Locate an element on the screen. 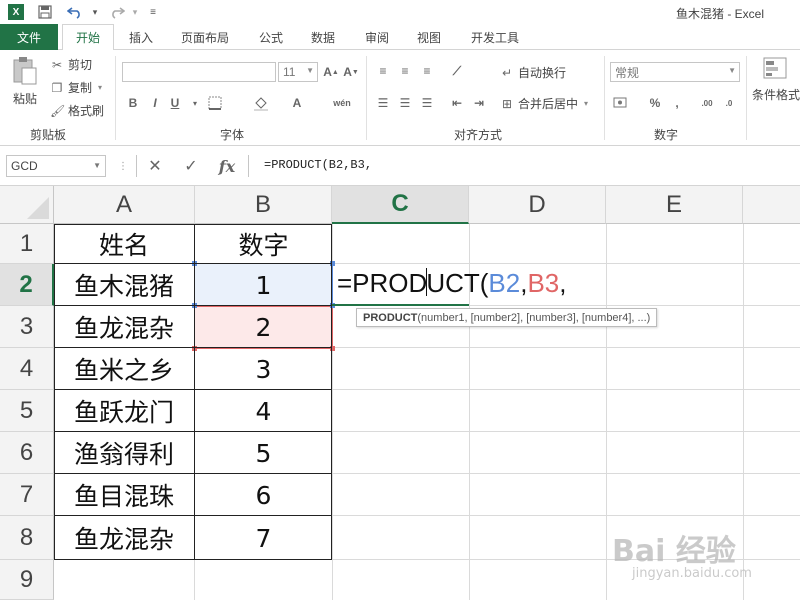  name-box: GCD ▼ is located at coordinates (56, 166).